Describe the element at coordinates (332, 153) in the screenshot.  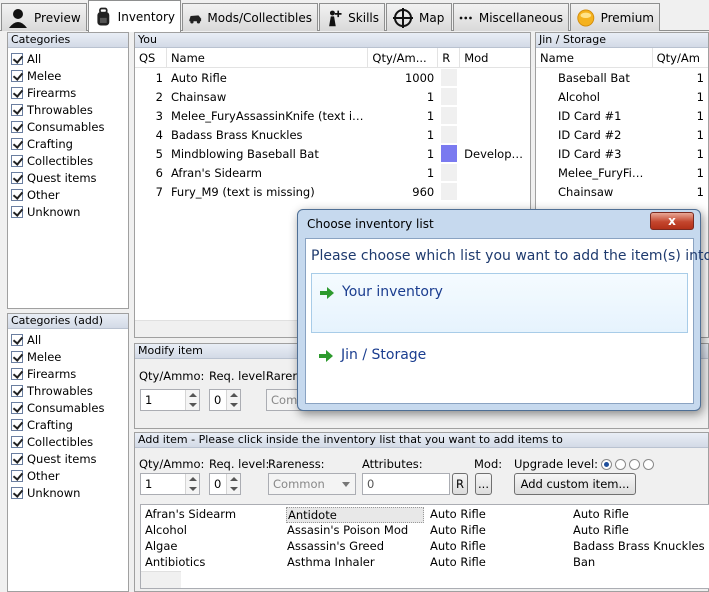
I see `table-row: 5 Mindblowing Baseball Bat 1 Developer's m` at that location.